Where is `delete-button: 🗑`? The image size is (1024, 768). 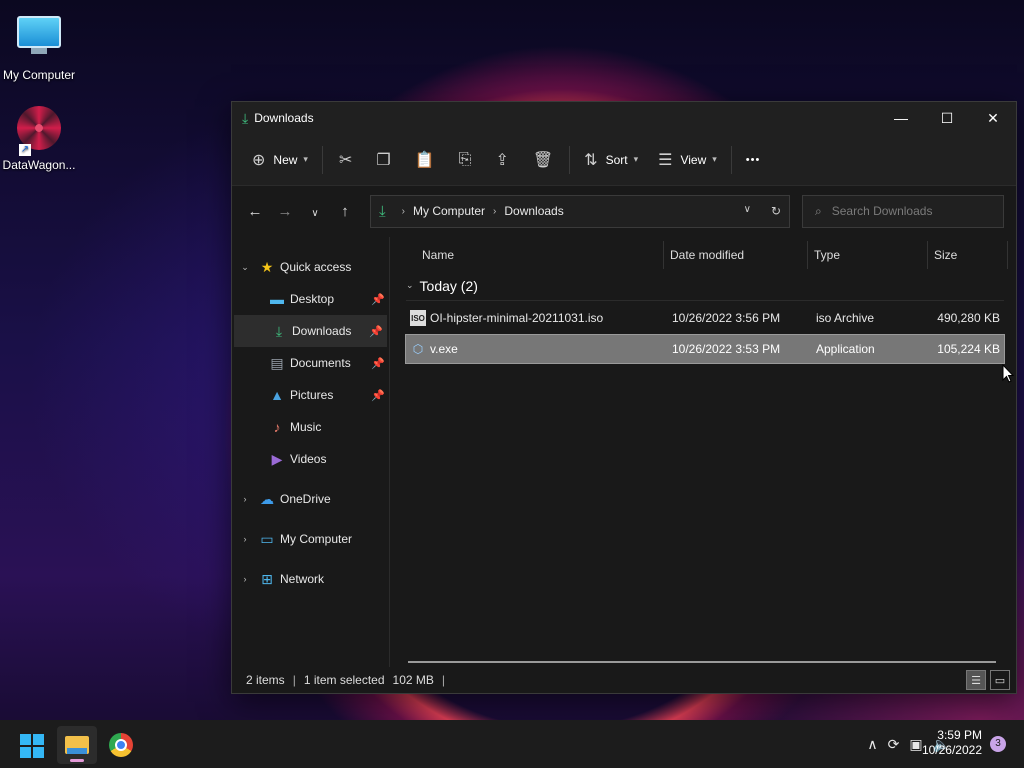
delete-button: 🗑 is located at coordinates (543, 160).